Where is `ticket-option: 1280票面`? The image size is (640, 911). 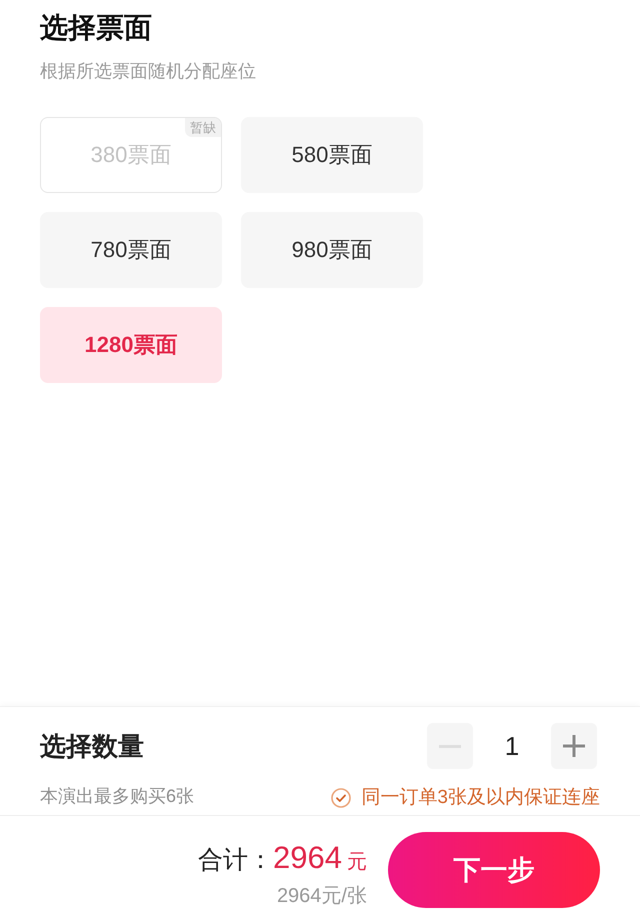
ticket-option: 1280票面 is located at coordinates (131, 345).